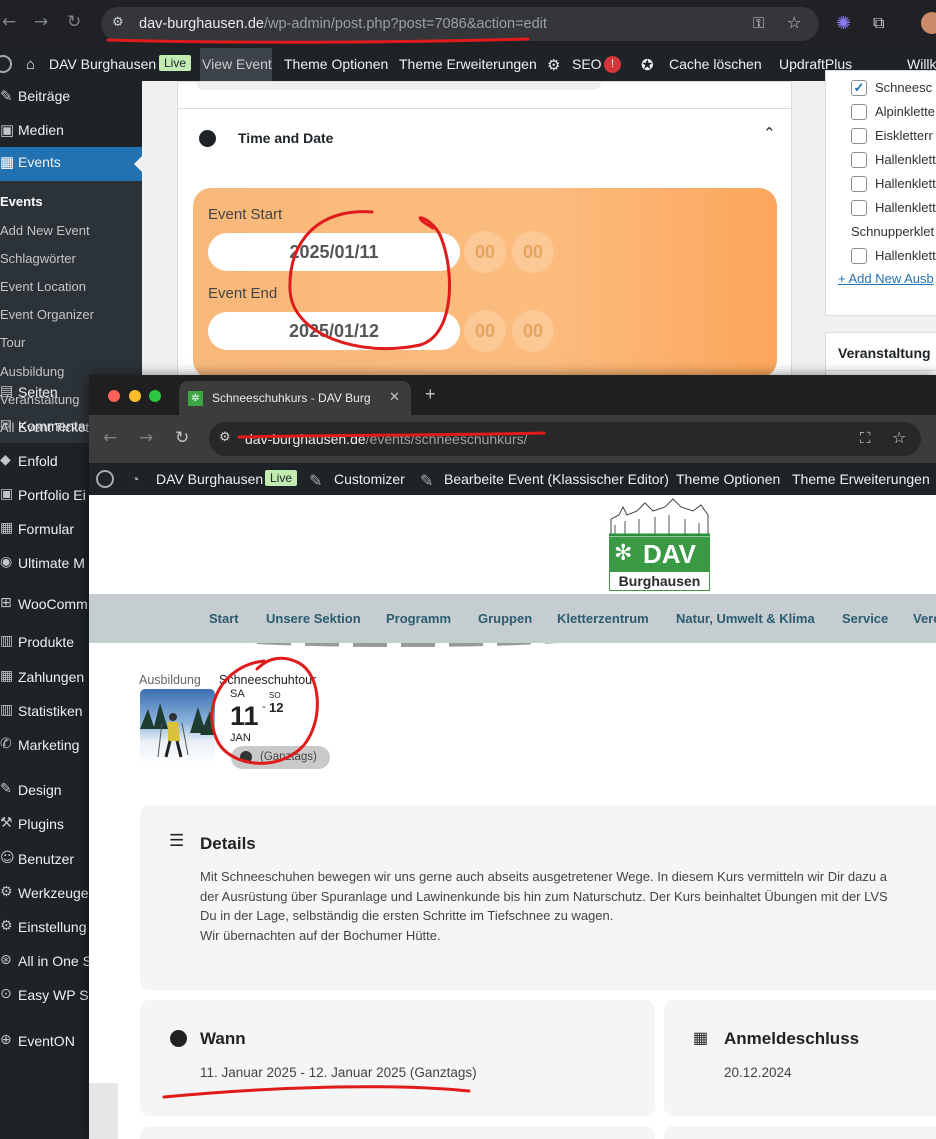 The width and height of the screenshot is (936, 1139). What do you see at coordinates (52, 426) in the screenshot?
I see `sidebar-item-label: Kommenta` at bounding box center [52, 426].